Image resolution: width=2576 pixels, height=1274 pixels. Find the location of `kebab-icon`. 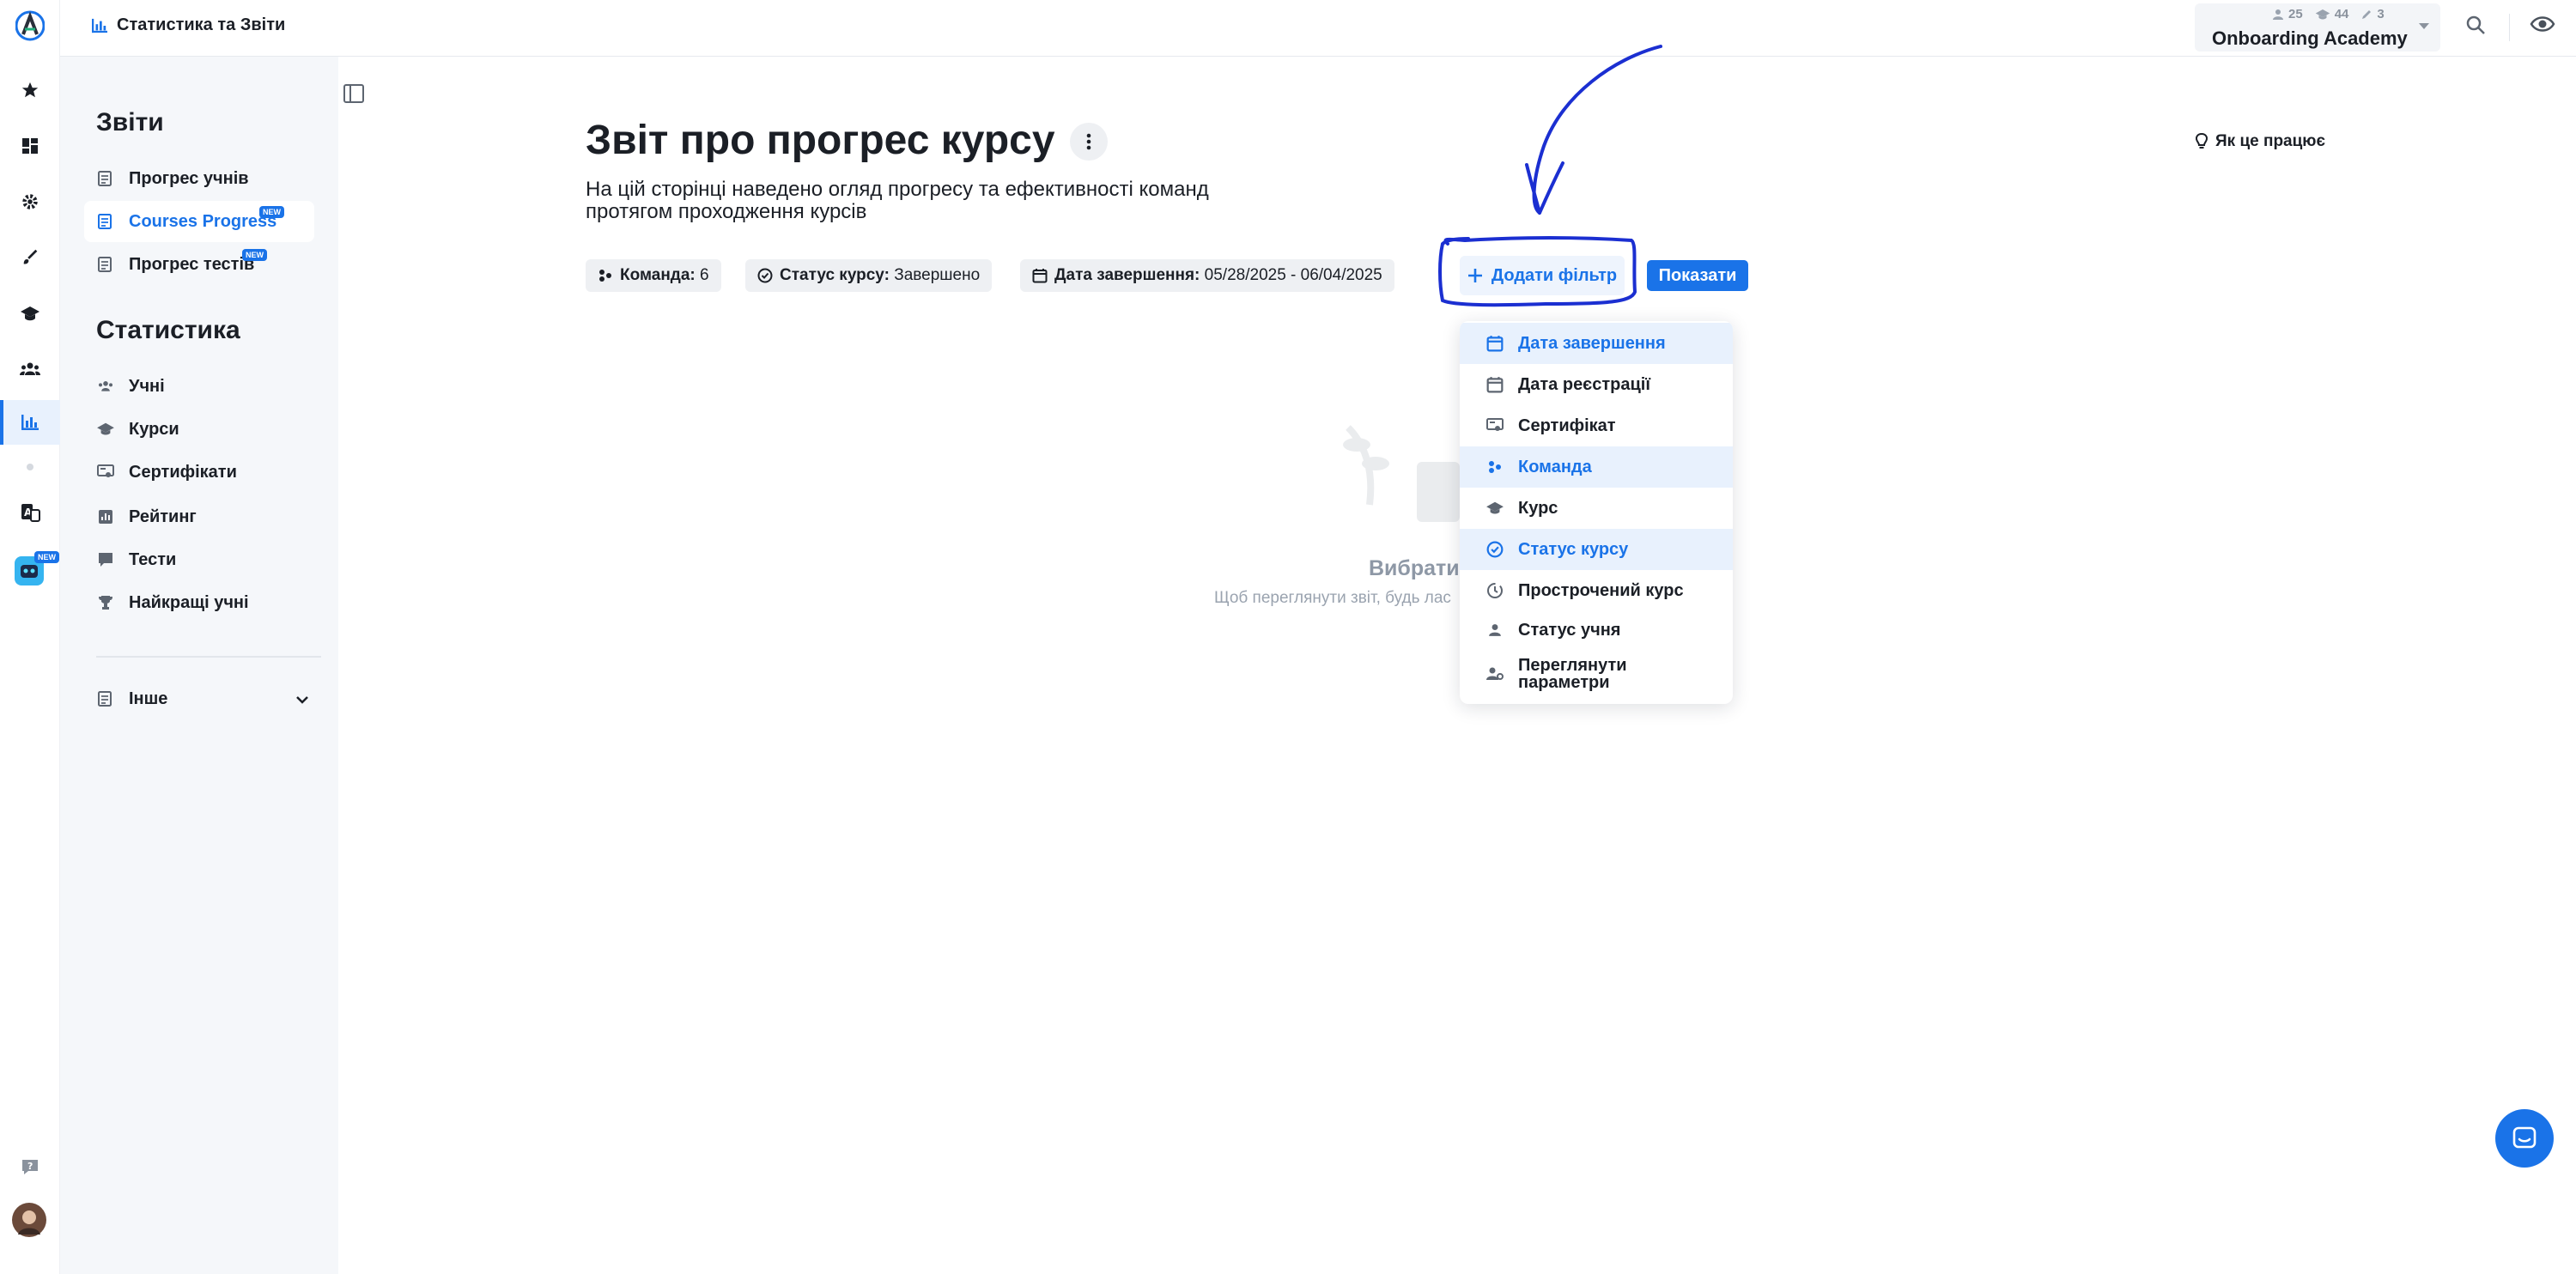

kebab-icon is located at coordinates (1089, 141).